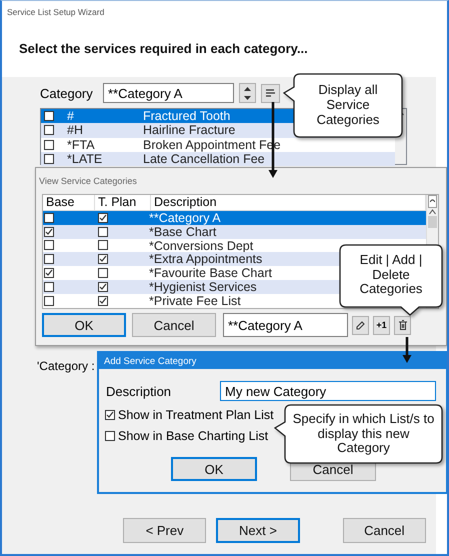  I want to click on pencil-icon, so click(360, 325).